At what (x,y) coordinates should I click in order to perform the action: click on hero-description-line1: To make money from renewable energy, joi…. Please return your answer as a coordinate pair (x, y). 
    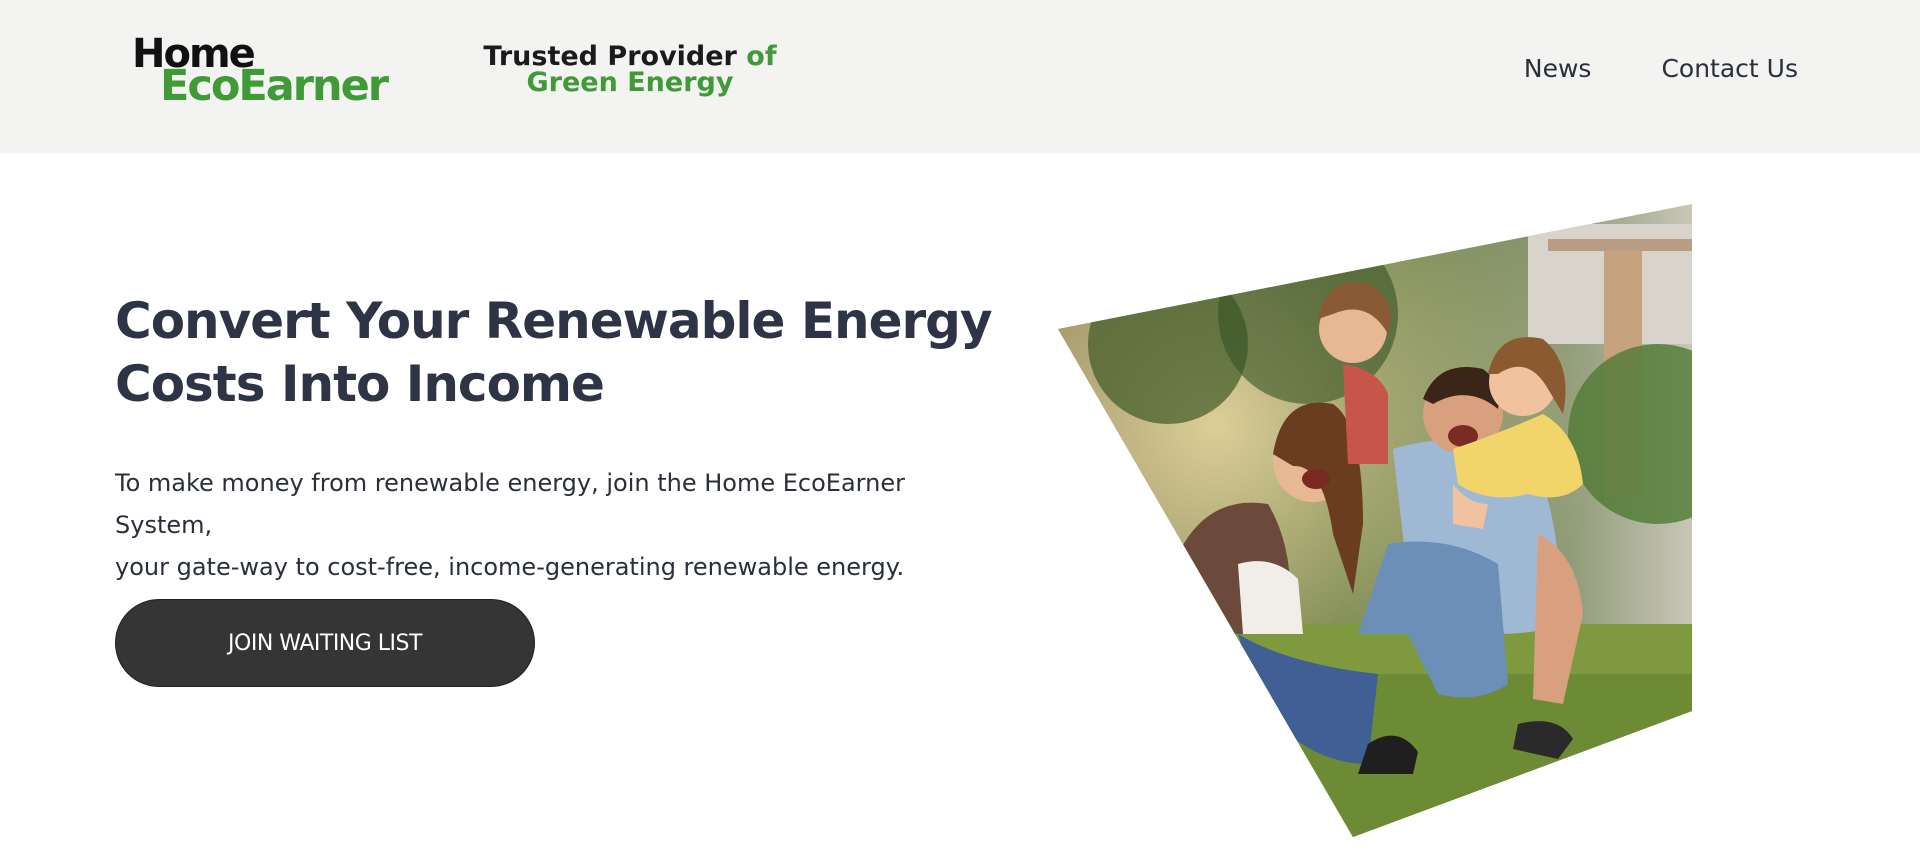
    Looking at the image, I should click on (510, 504).